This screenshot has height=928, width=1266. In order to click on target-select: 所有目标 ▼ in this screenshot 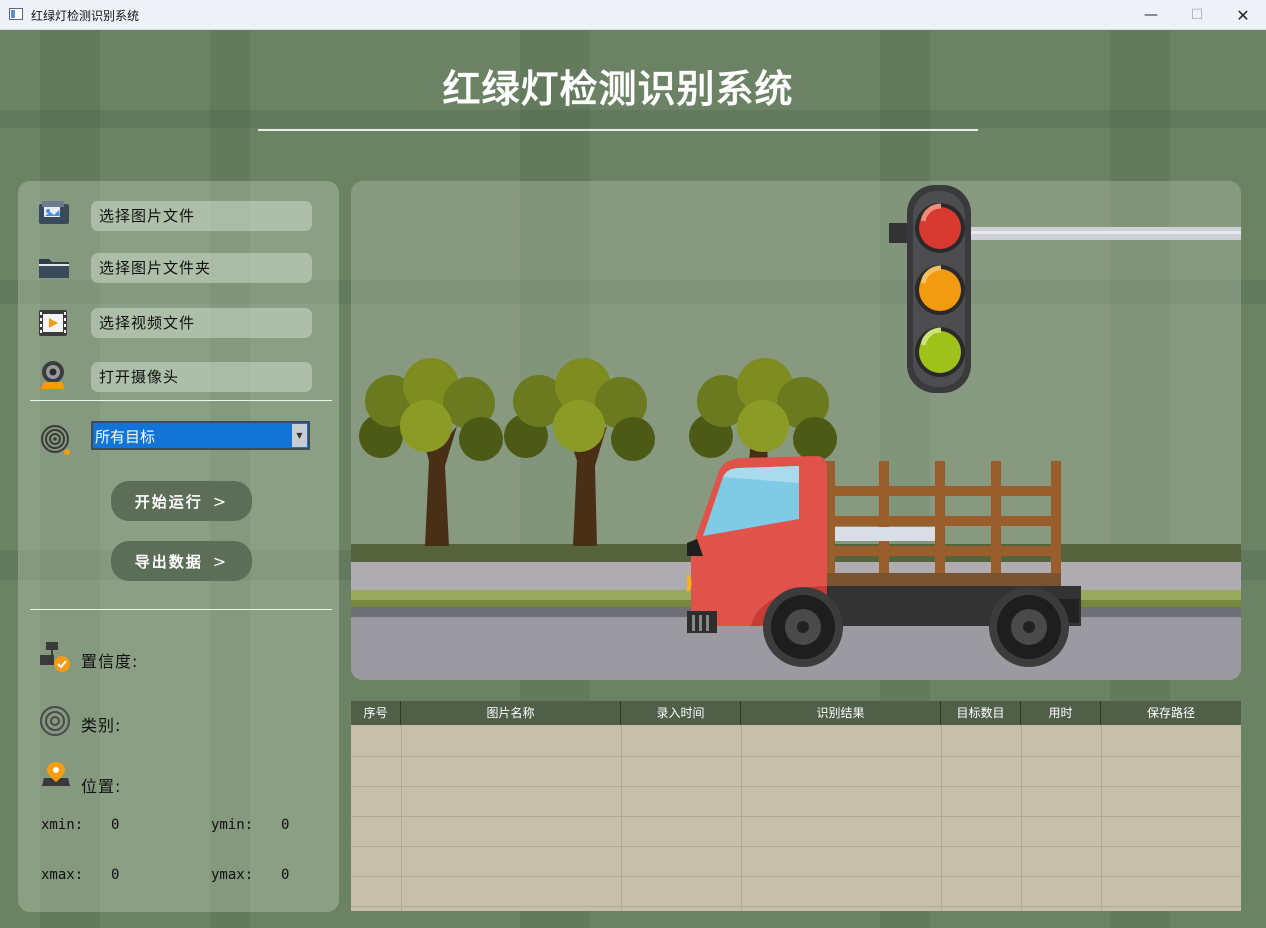, I will do `click(200, 435)`.